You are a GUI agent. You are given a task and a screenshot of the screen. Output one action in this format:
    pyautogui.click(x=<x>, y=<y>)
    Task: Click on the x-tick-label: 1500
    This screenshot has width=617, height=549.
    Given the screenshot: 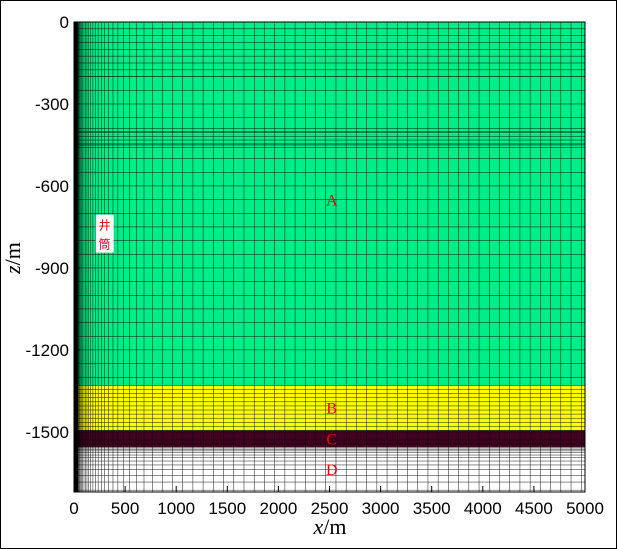 What is the action you would take?
    pyautogui.click(x=227, y=508)
    